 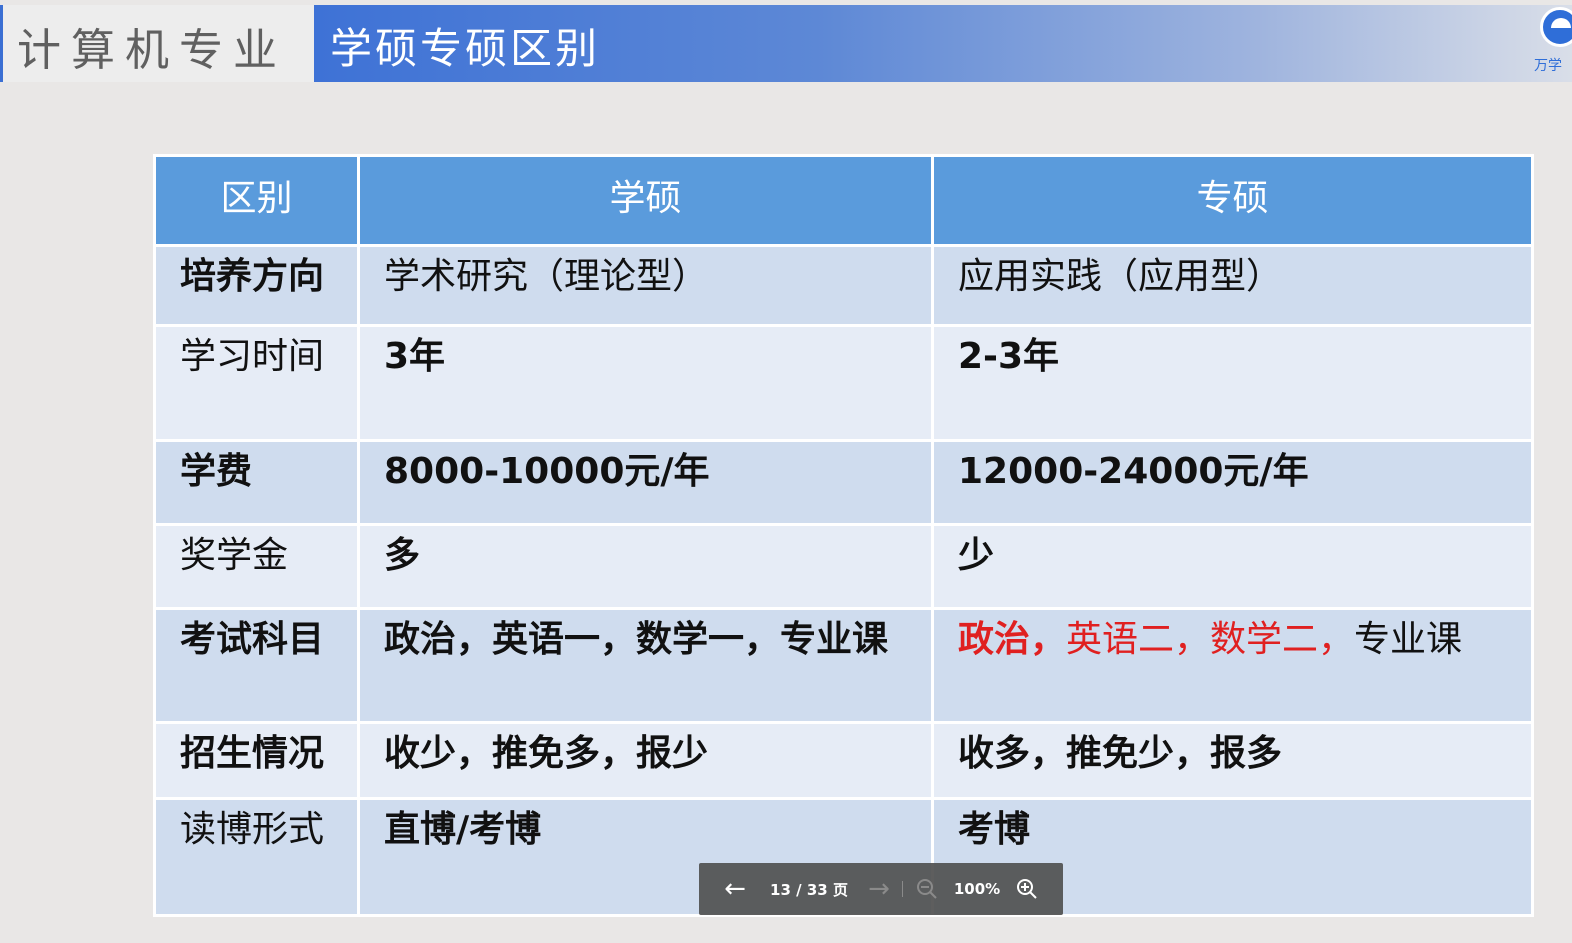 What do you see at coordinates (645, 566) in the screenshot?
I see `academic-cell: 多` at bounding box center [645, 566].